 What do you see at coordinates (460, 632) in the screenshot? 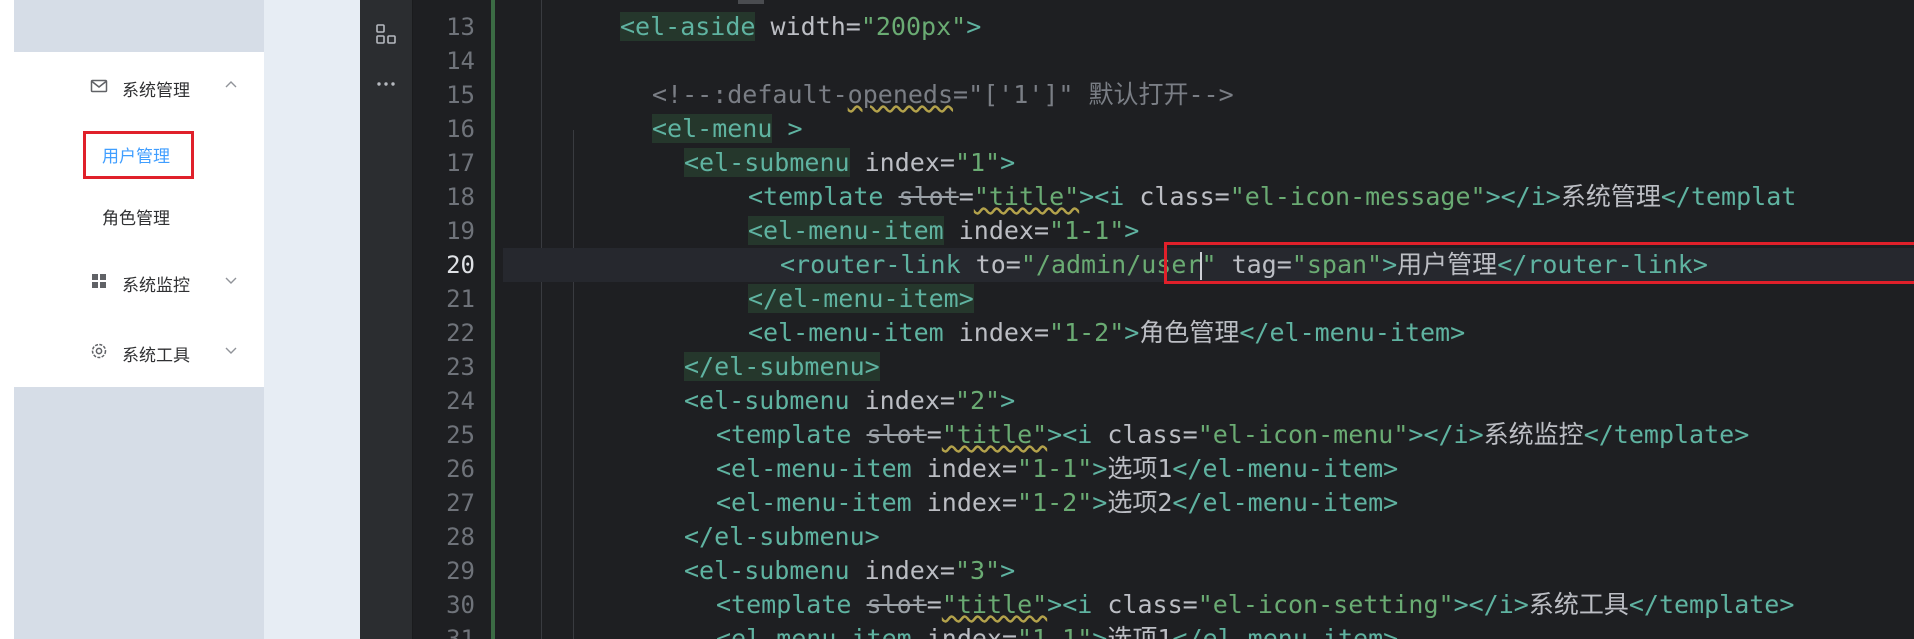
I see `line-number: 31` at bounding box center [460, 632].